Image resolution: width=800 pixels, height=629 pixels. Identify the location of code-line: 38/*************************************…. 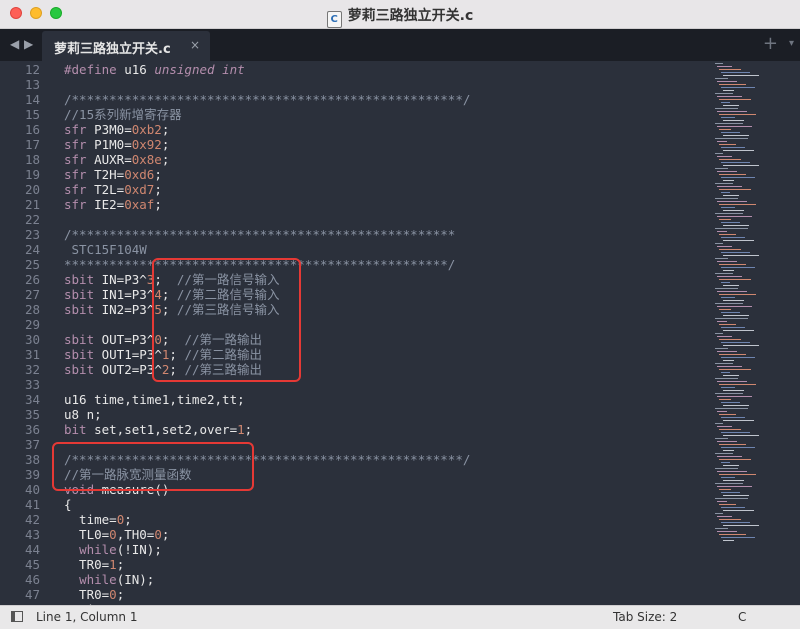
(235, 459).